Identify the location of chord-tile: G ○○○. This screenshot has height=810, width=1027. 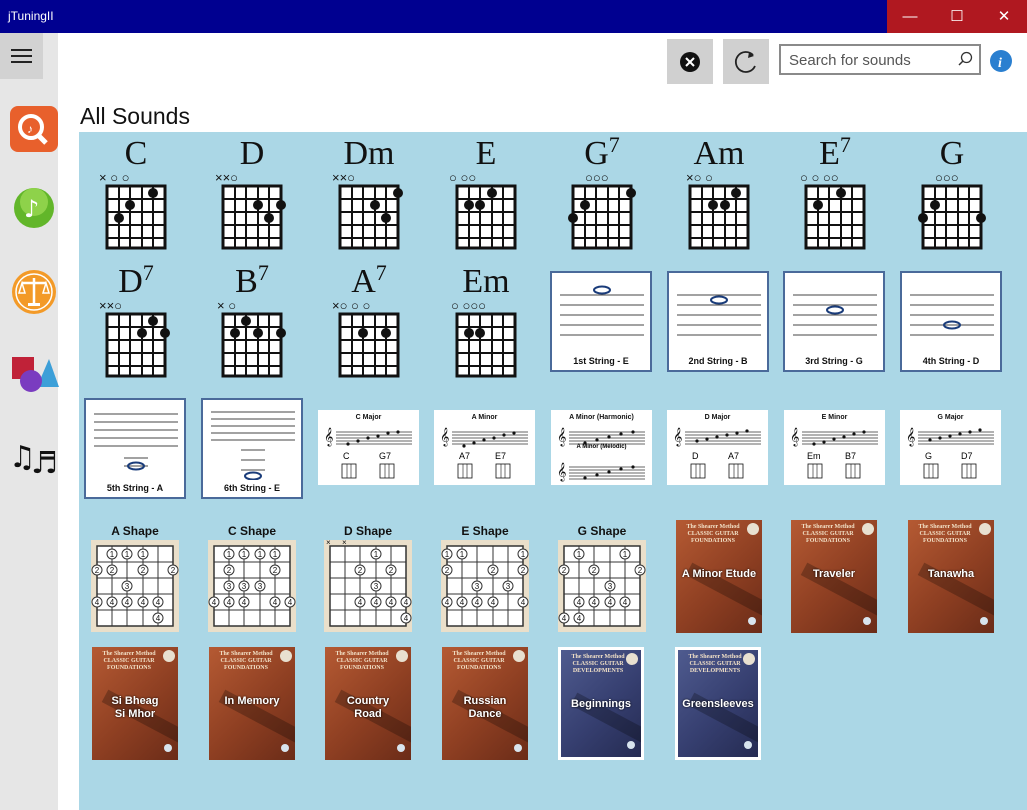
(952, 192).